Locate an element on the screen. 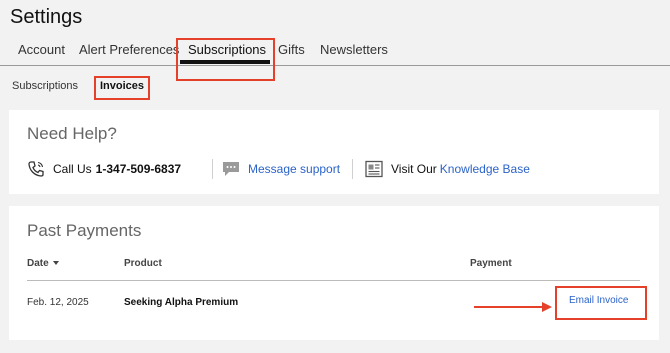 The height and width of the screenshot is (353, 670). date-header-label: Date is located at coordinates (38, 263).